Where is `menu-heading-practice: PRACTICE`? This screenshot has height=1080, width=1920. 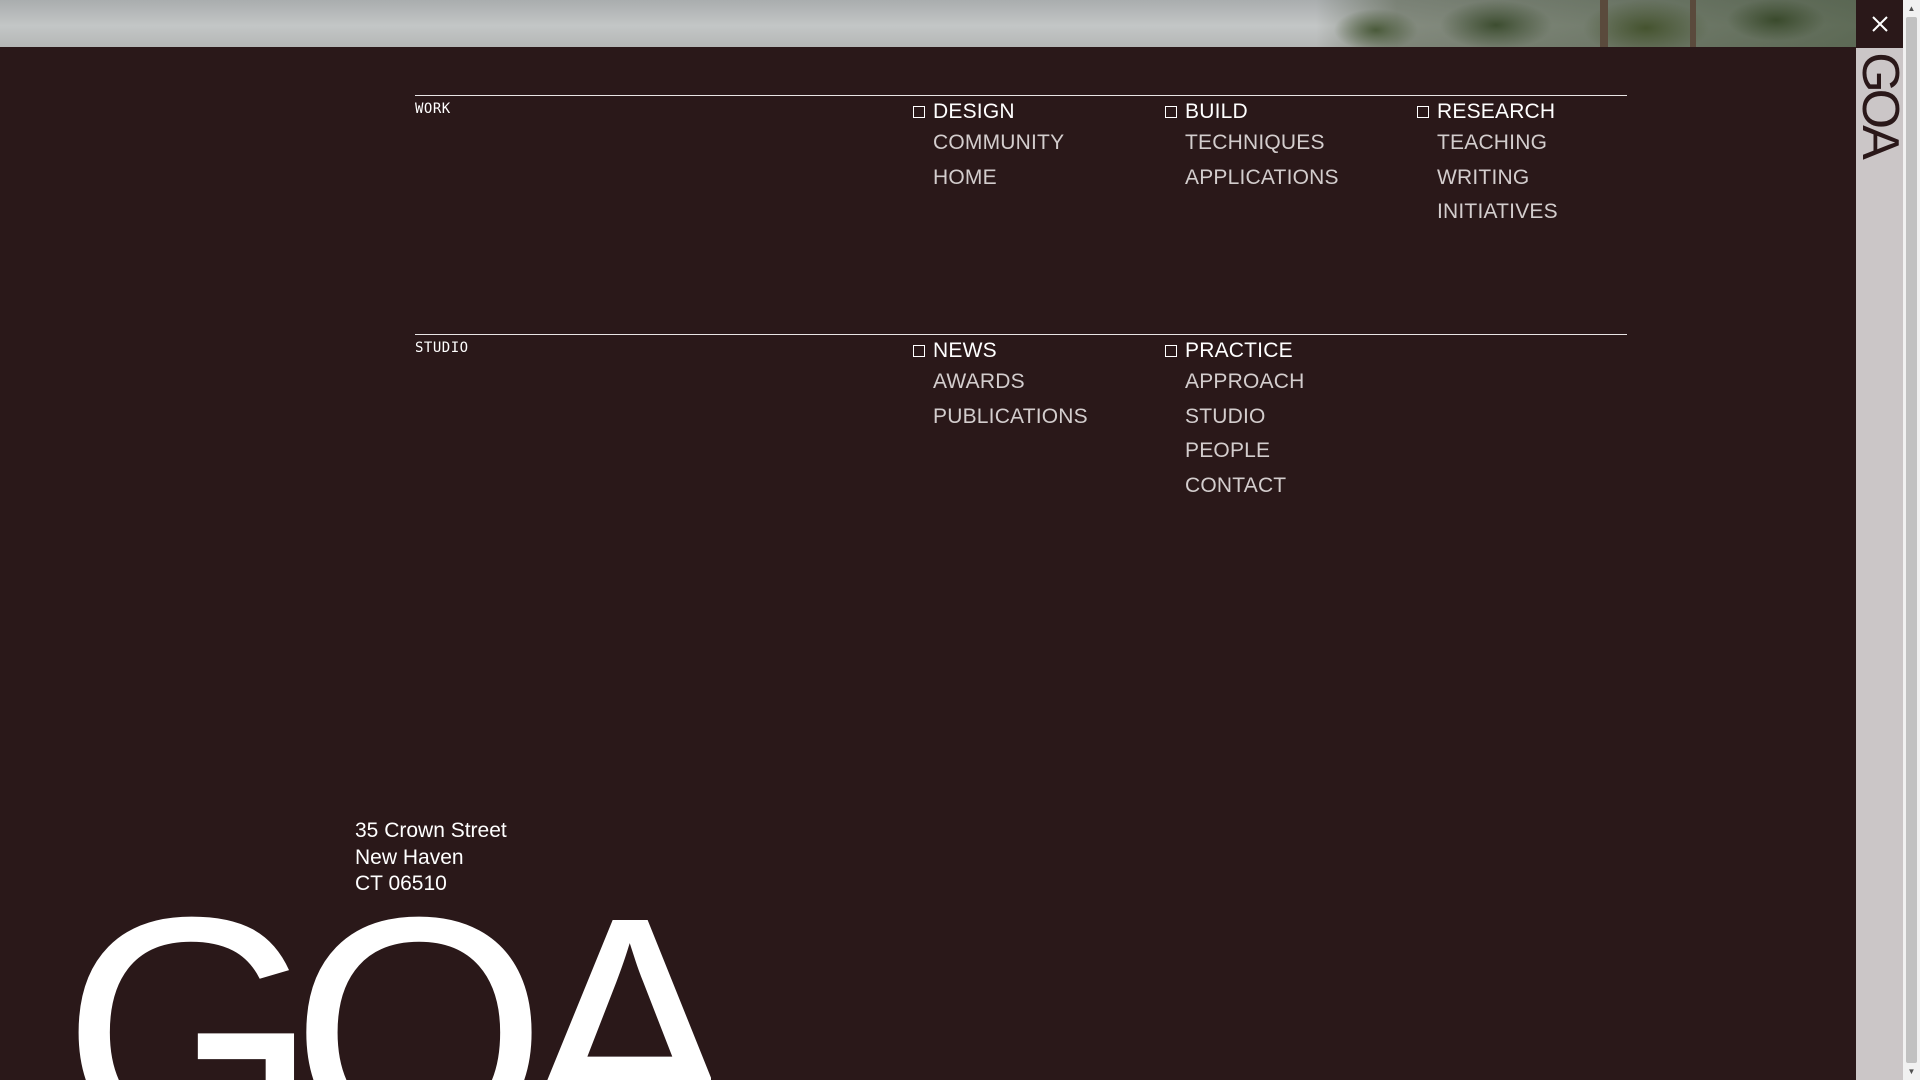
menu-heading-practice: PRACTICE is located at coordinates (1234, 351).